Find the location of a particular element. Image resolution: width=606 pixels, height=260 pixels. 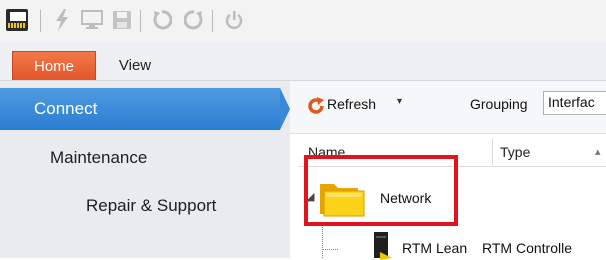

redo-icon is located at coordinates (194, 20).